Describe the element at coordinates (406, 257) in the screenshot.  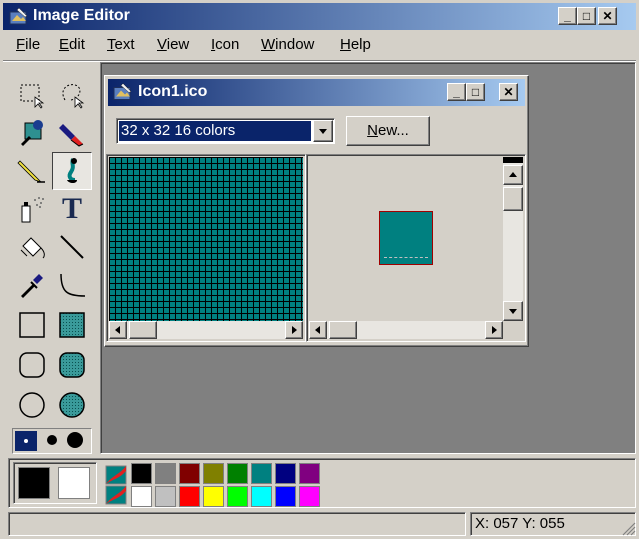
I see `preview-dashed-line` at that location.